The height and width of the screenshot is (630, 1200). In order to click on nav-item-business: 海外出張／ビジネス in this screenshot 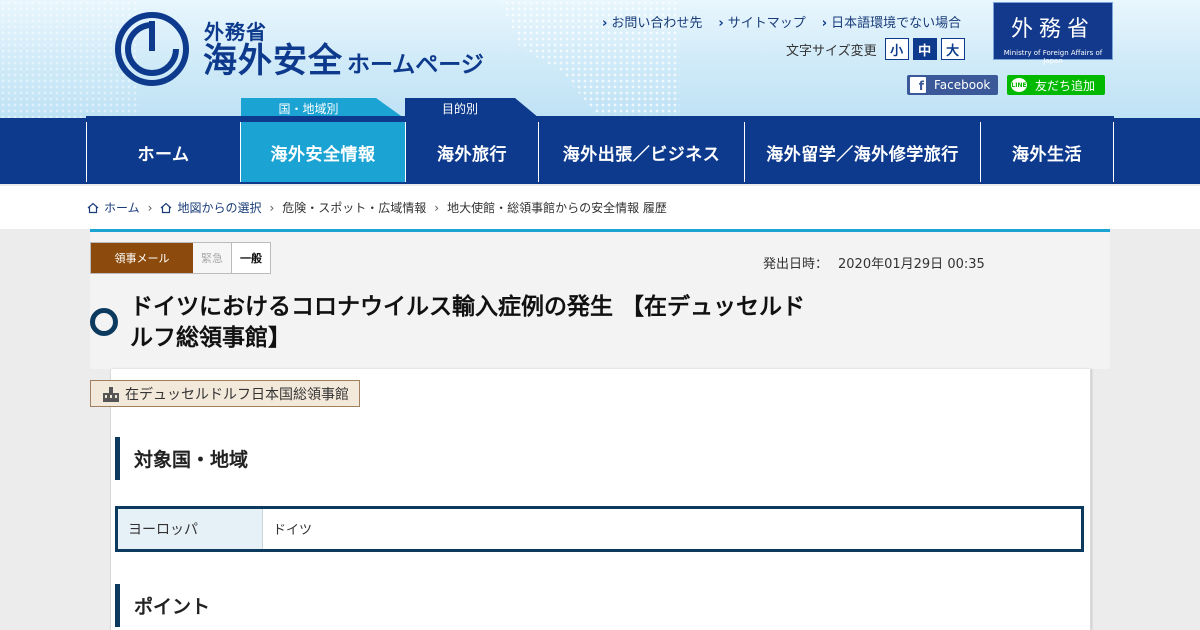, I will do `click(641, 152)`.